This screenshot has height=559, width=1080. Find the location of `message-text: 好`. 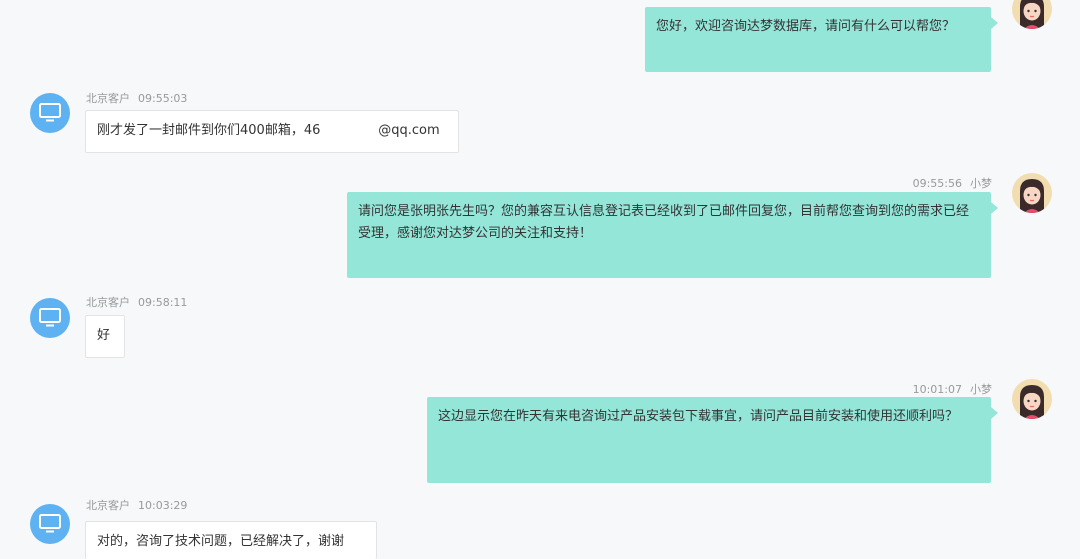

message-text: 好 is located at coordinates (104, 335).